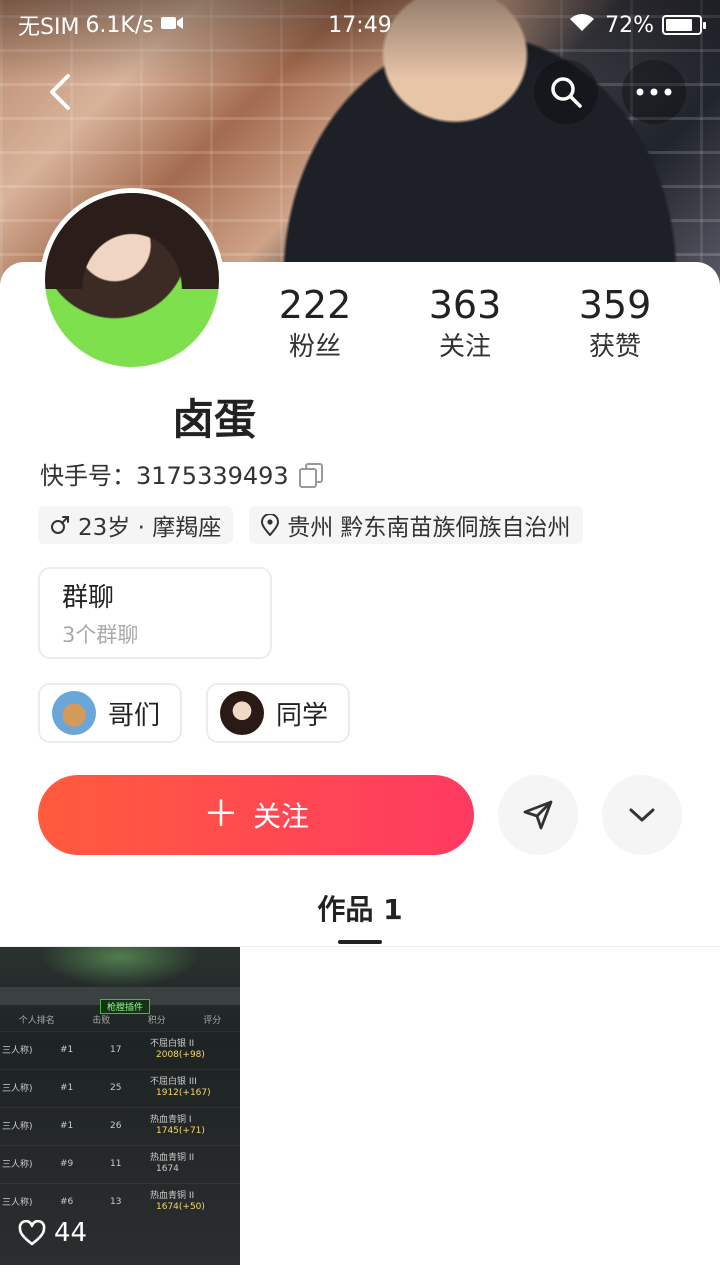  I want to click on profile-tags: 23岁 · 摩羯座 贵州 黔东南苗族侗族自治州, so click(310, 525).